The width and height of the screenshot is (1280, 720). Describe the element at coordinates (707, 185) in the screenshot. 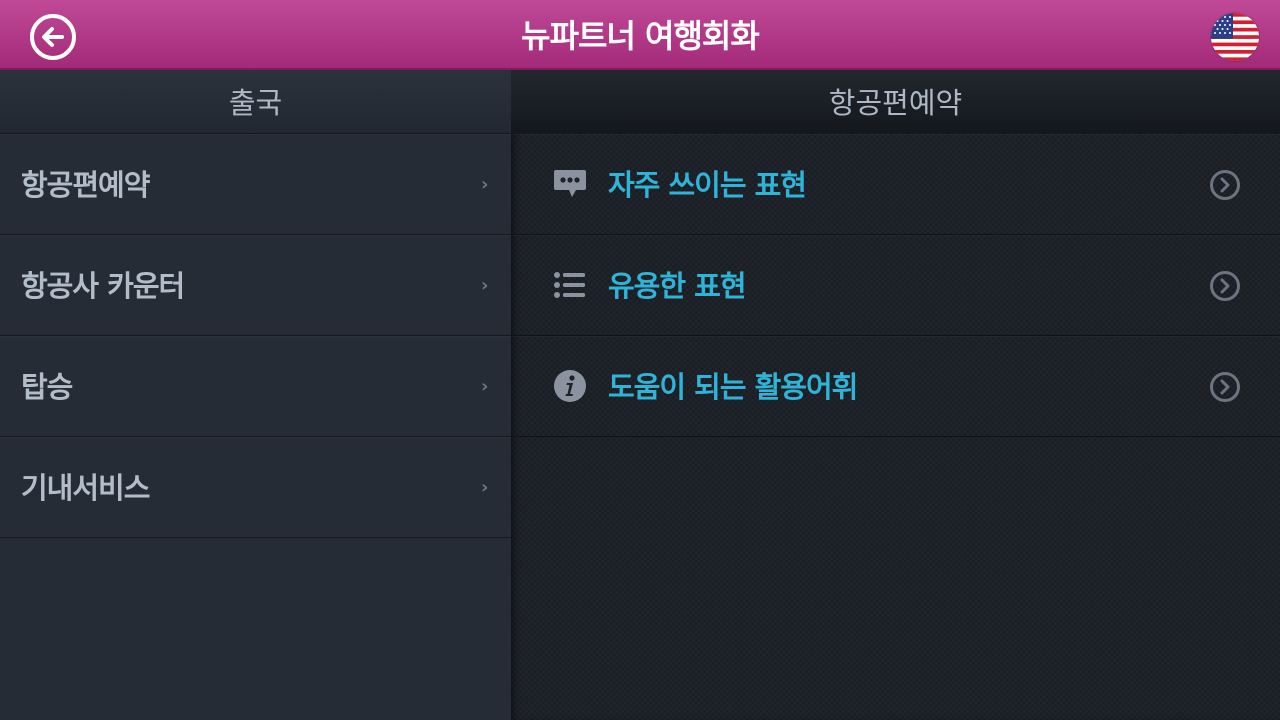

I see `subcategory-item-label: 자주 쓰이는 표현` at that location.